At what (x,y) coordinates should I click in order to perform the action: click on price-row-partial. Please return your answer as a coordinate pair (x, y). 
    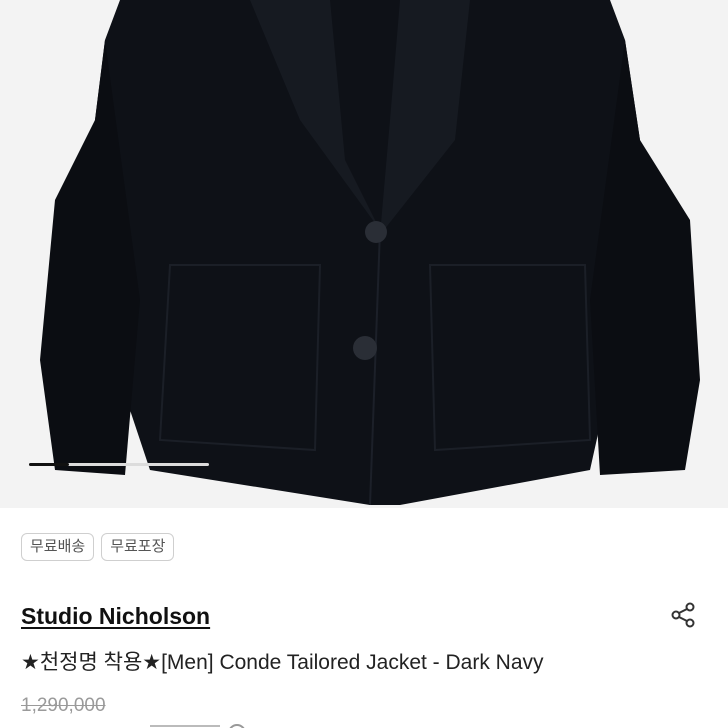
    Looking at the image, I should click on (197, 725).